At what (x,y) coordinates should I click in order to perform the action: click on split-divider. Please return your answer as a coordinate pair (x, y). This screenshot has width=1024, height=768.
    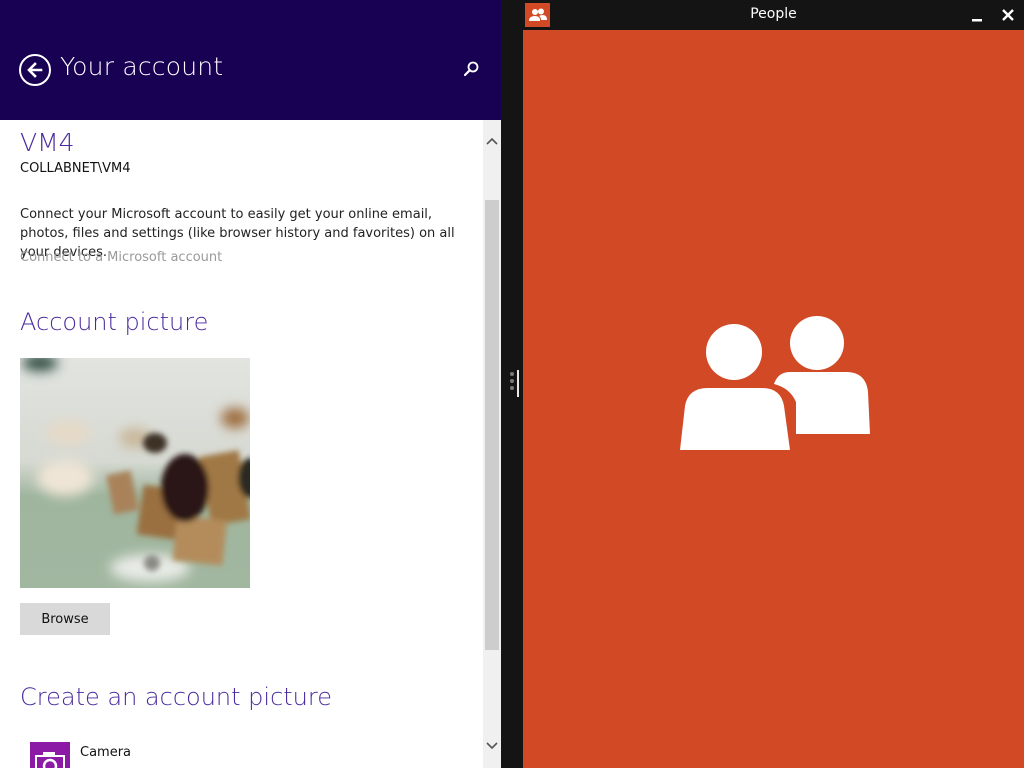
    Looking at the image, I should click on (512, 384).